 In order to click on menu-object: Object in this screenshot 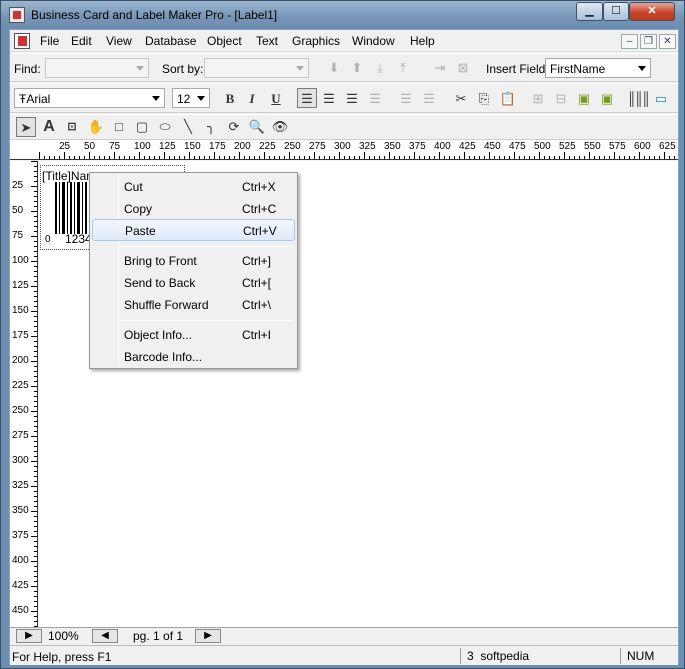, I will do `click(224, 41)`.